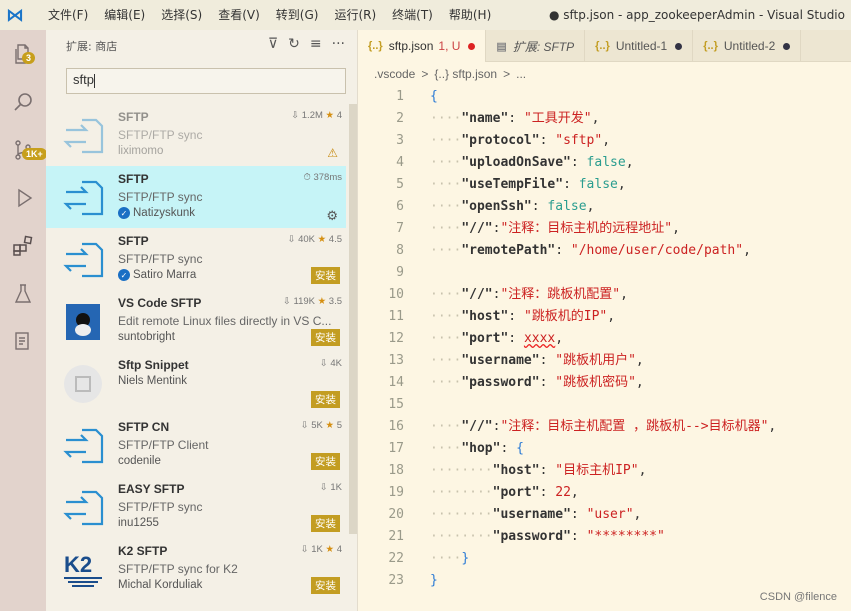  I want to click on activity-bar: 3 1K+, so click(23, 320).